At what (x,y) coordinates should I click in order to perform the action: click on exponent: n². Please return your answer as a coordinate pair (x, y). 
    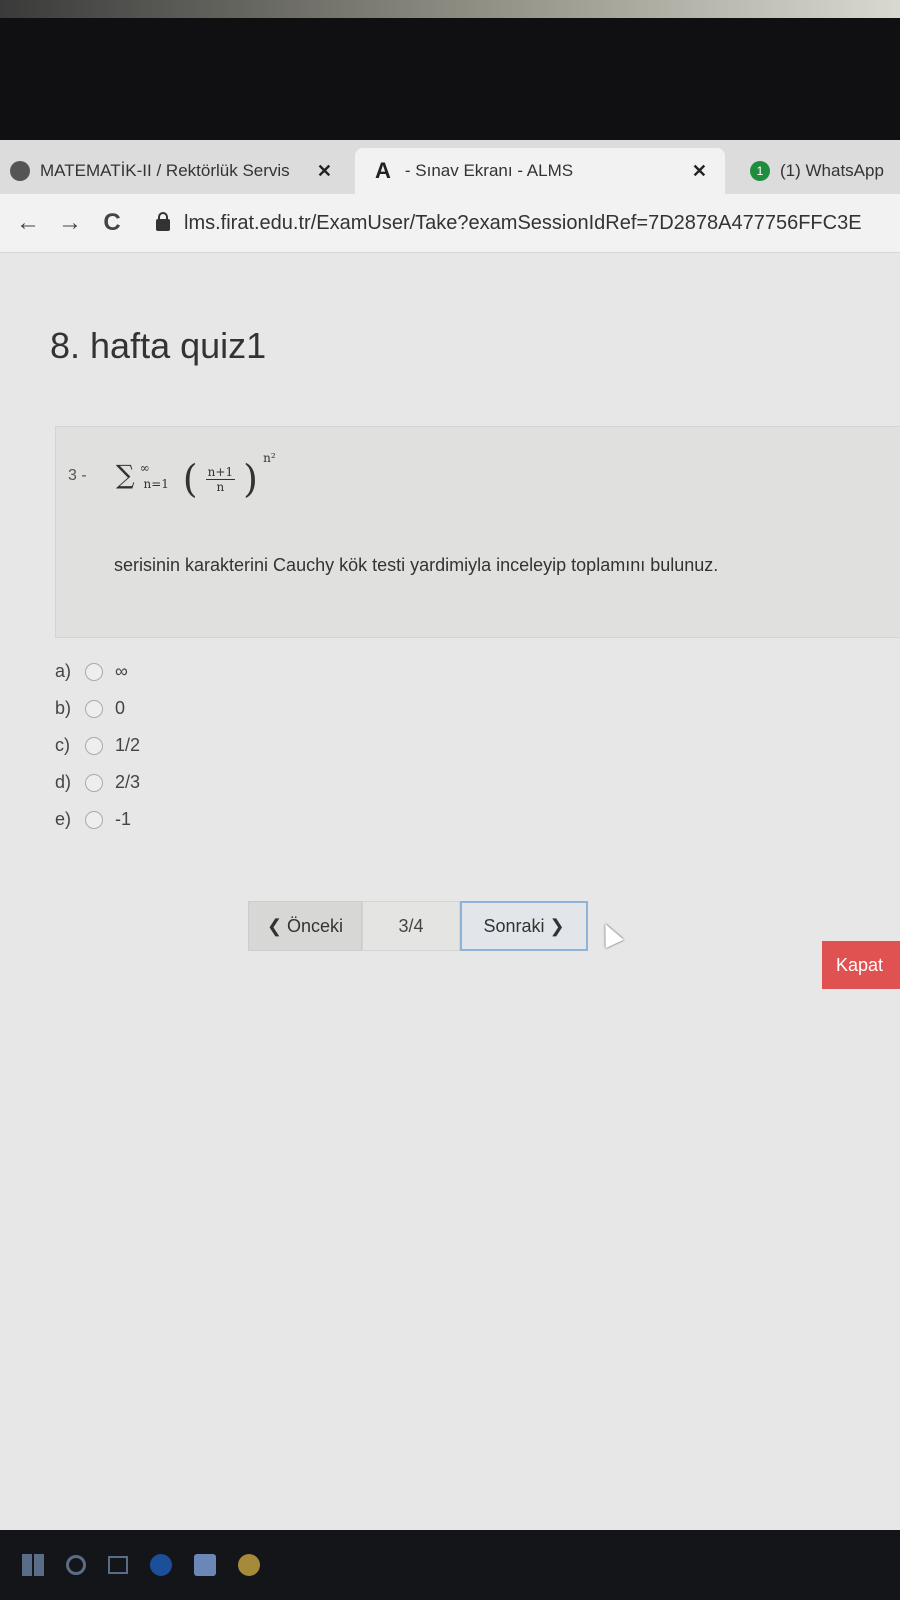
    Looking at the image, I should click on (269, 457).